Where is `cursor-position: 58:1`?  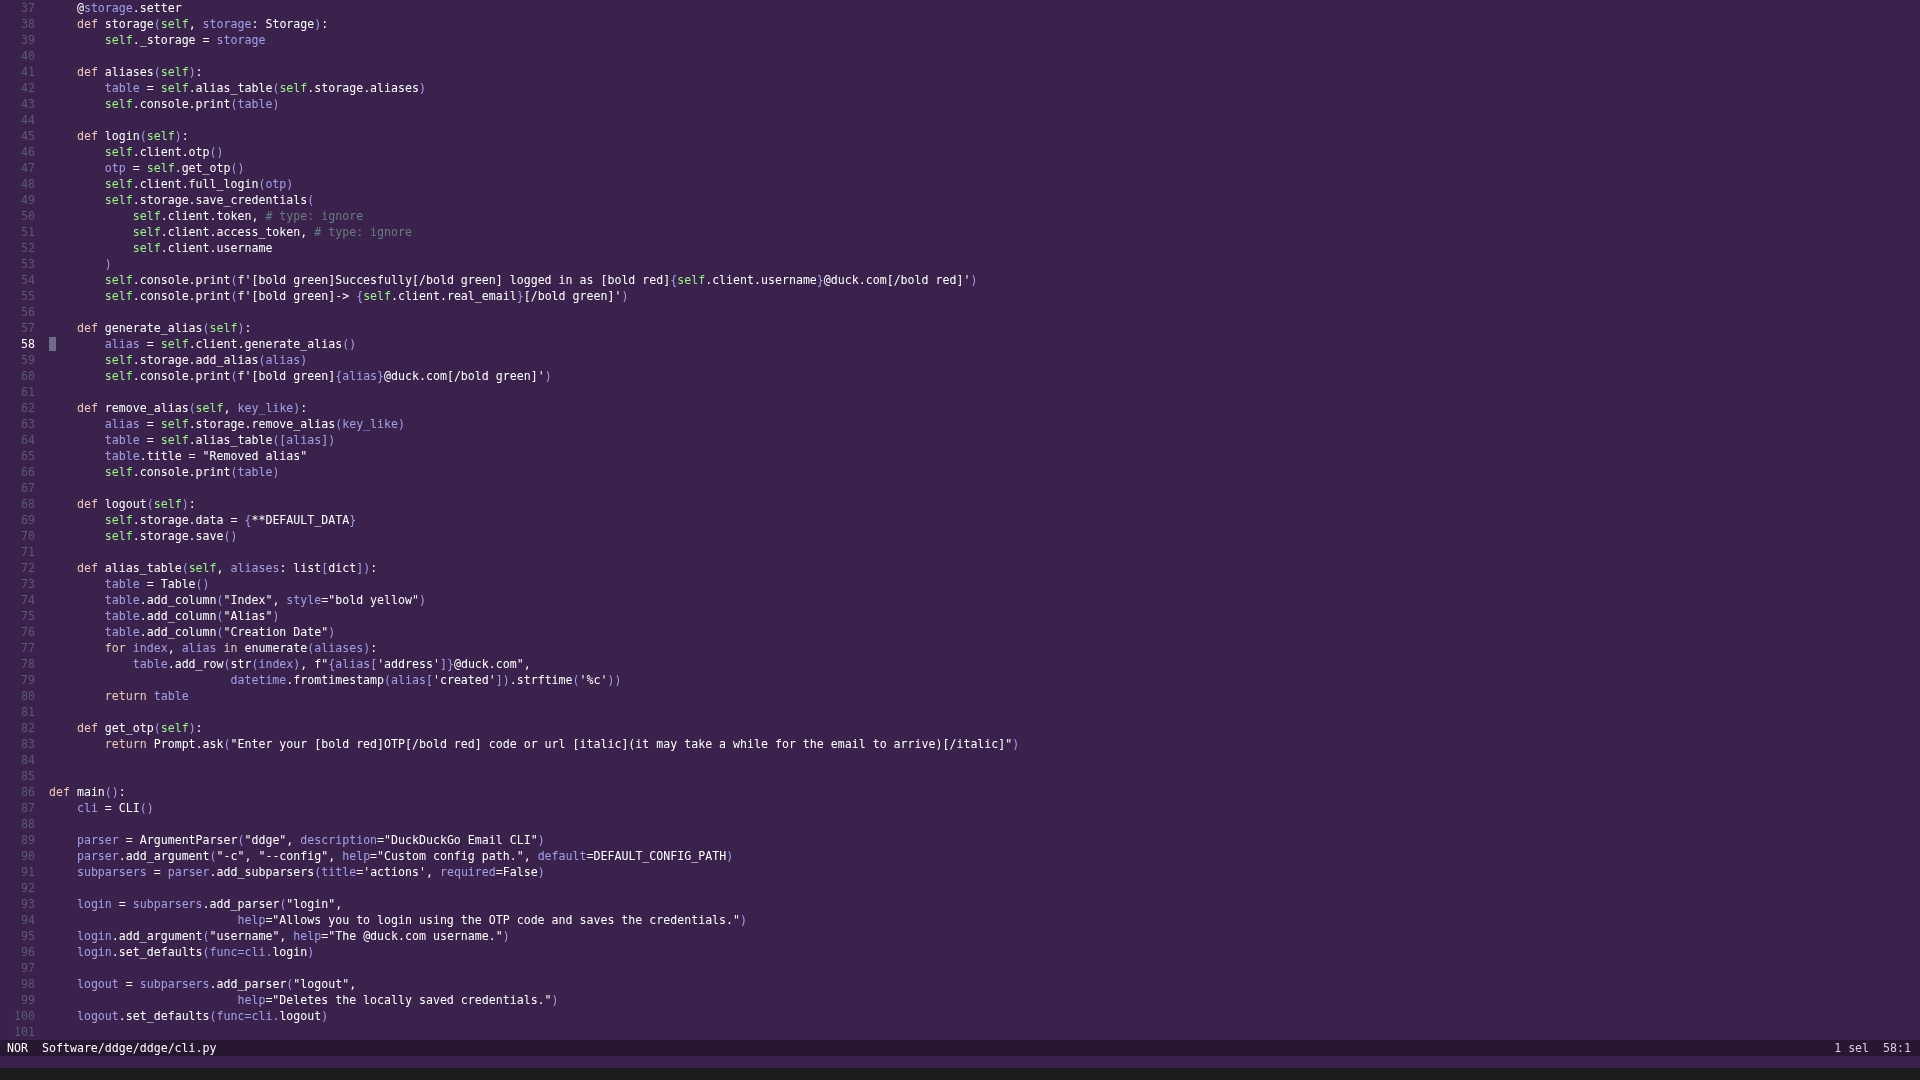
cursor-position: 58:1 is located at coordinates (1897, 1048).